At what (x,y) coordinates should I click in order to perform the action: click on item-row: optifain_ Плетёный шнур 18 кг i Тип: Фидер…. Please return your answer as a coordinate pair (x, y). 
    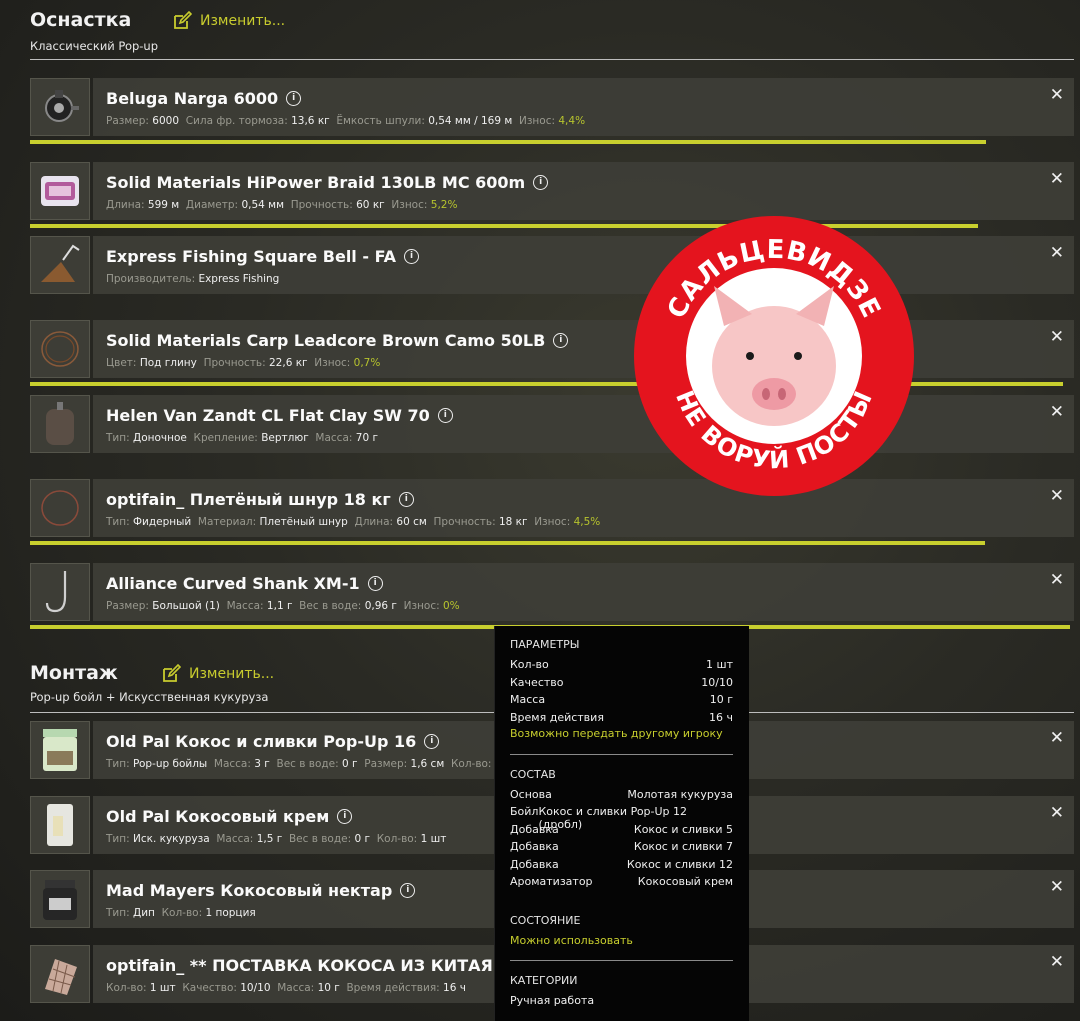
    Looking at the image, I should click on (552, 508).